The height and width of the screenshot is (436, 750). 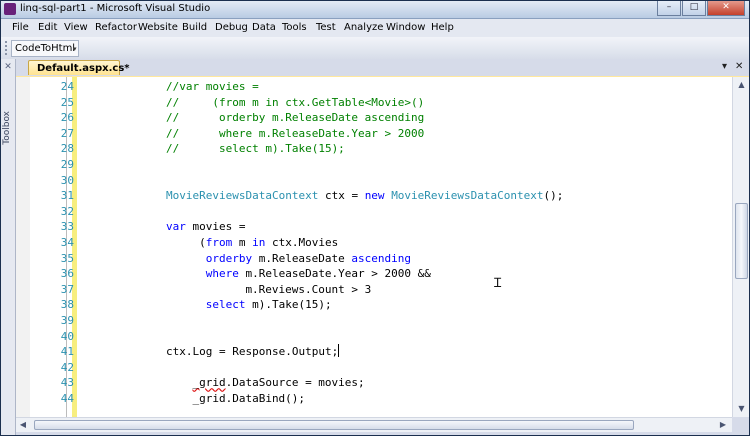 What do you see at coordinates (194, 27) in the screenshot?
I see `menu-build: Build` at bounding box center [194, 27].